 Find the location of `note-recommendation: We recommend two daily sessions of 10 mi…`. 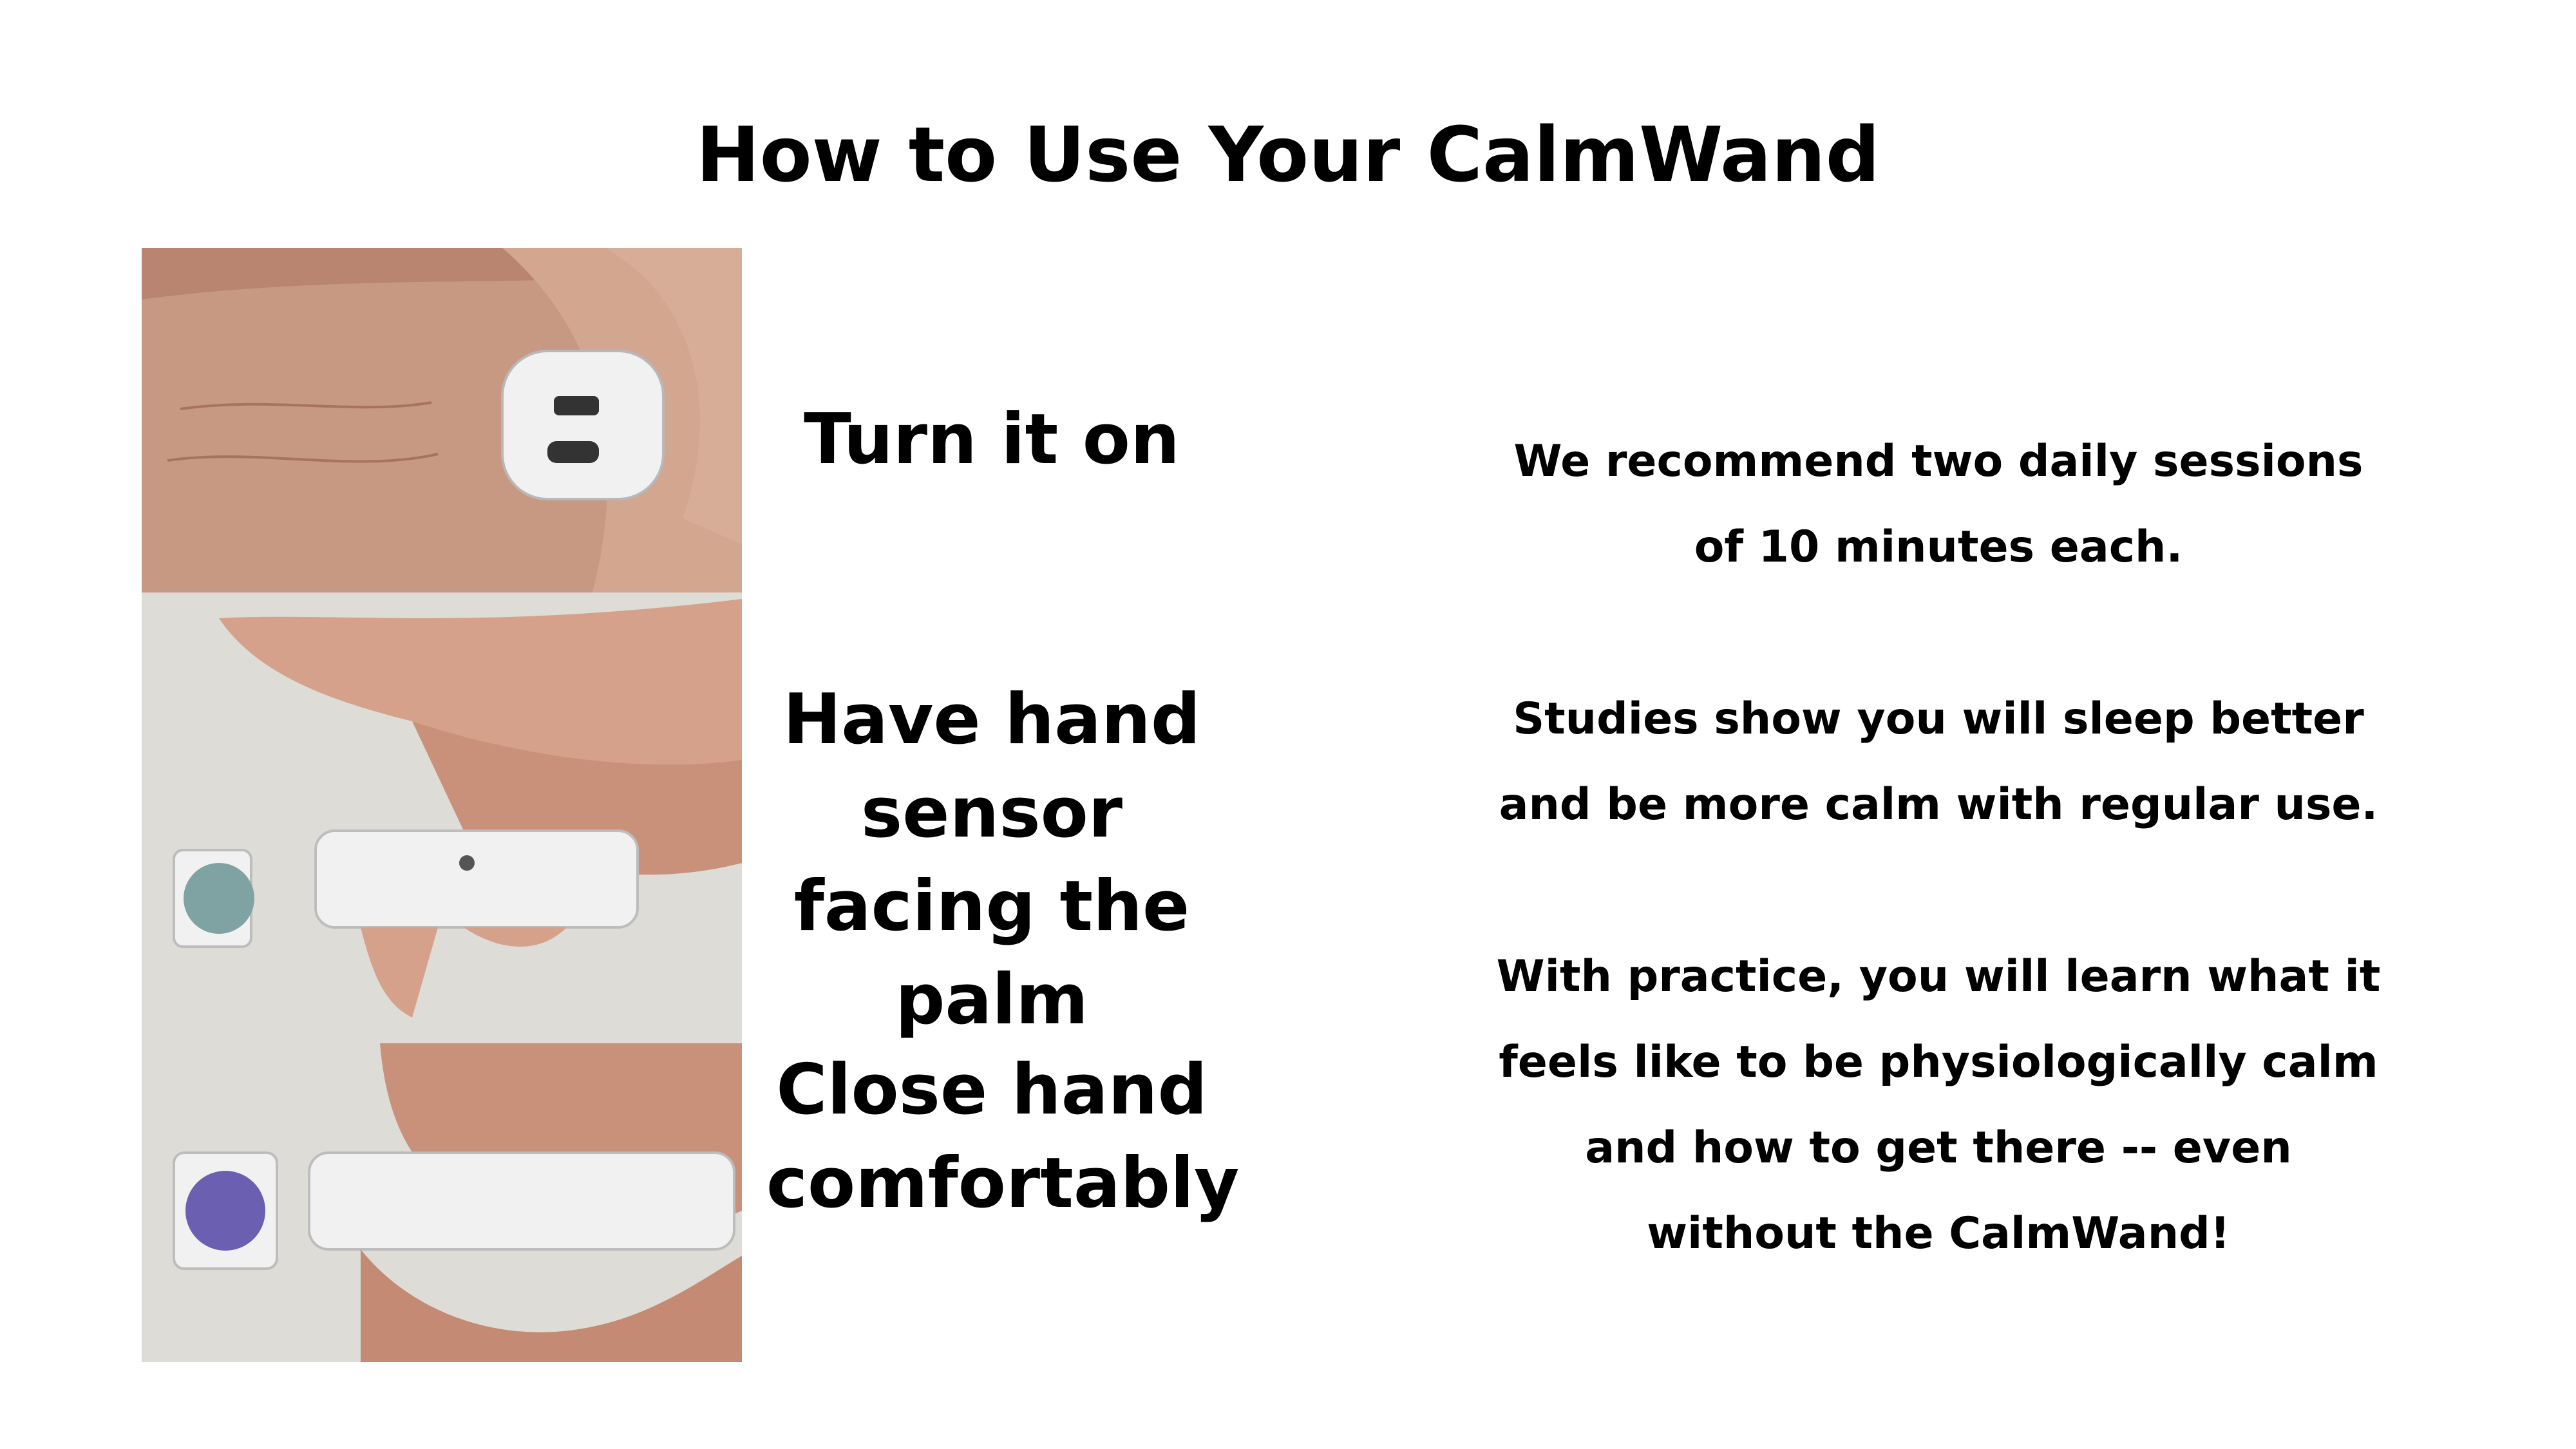

note-recommendation: We recommend two daily sessions of 10 mi… is located at coordinates (1938, 505).